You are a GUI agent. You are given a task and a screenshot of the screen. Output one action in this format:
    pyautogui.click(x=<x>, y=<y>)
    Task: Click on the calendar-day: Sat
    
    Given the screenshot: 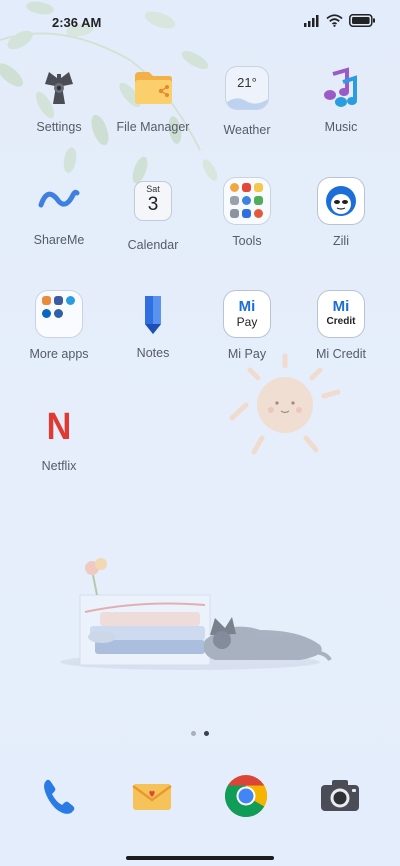 What is the action you would take?
    pyautogui.click(x=153, y=189)
    